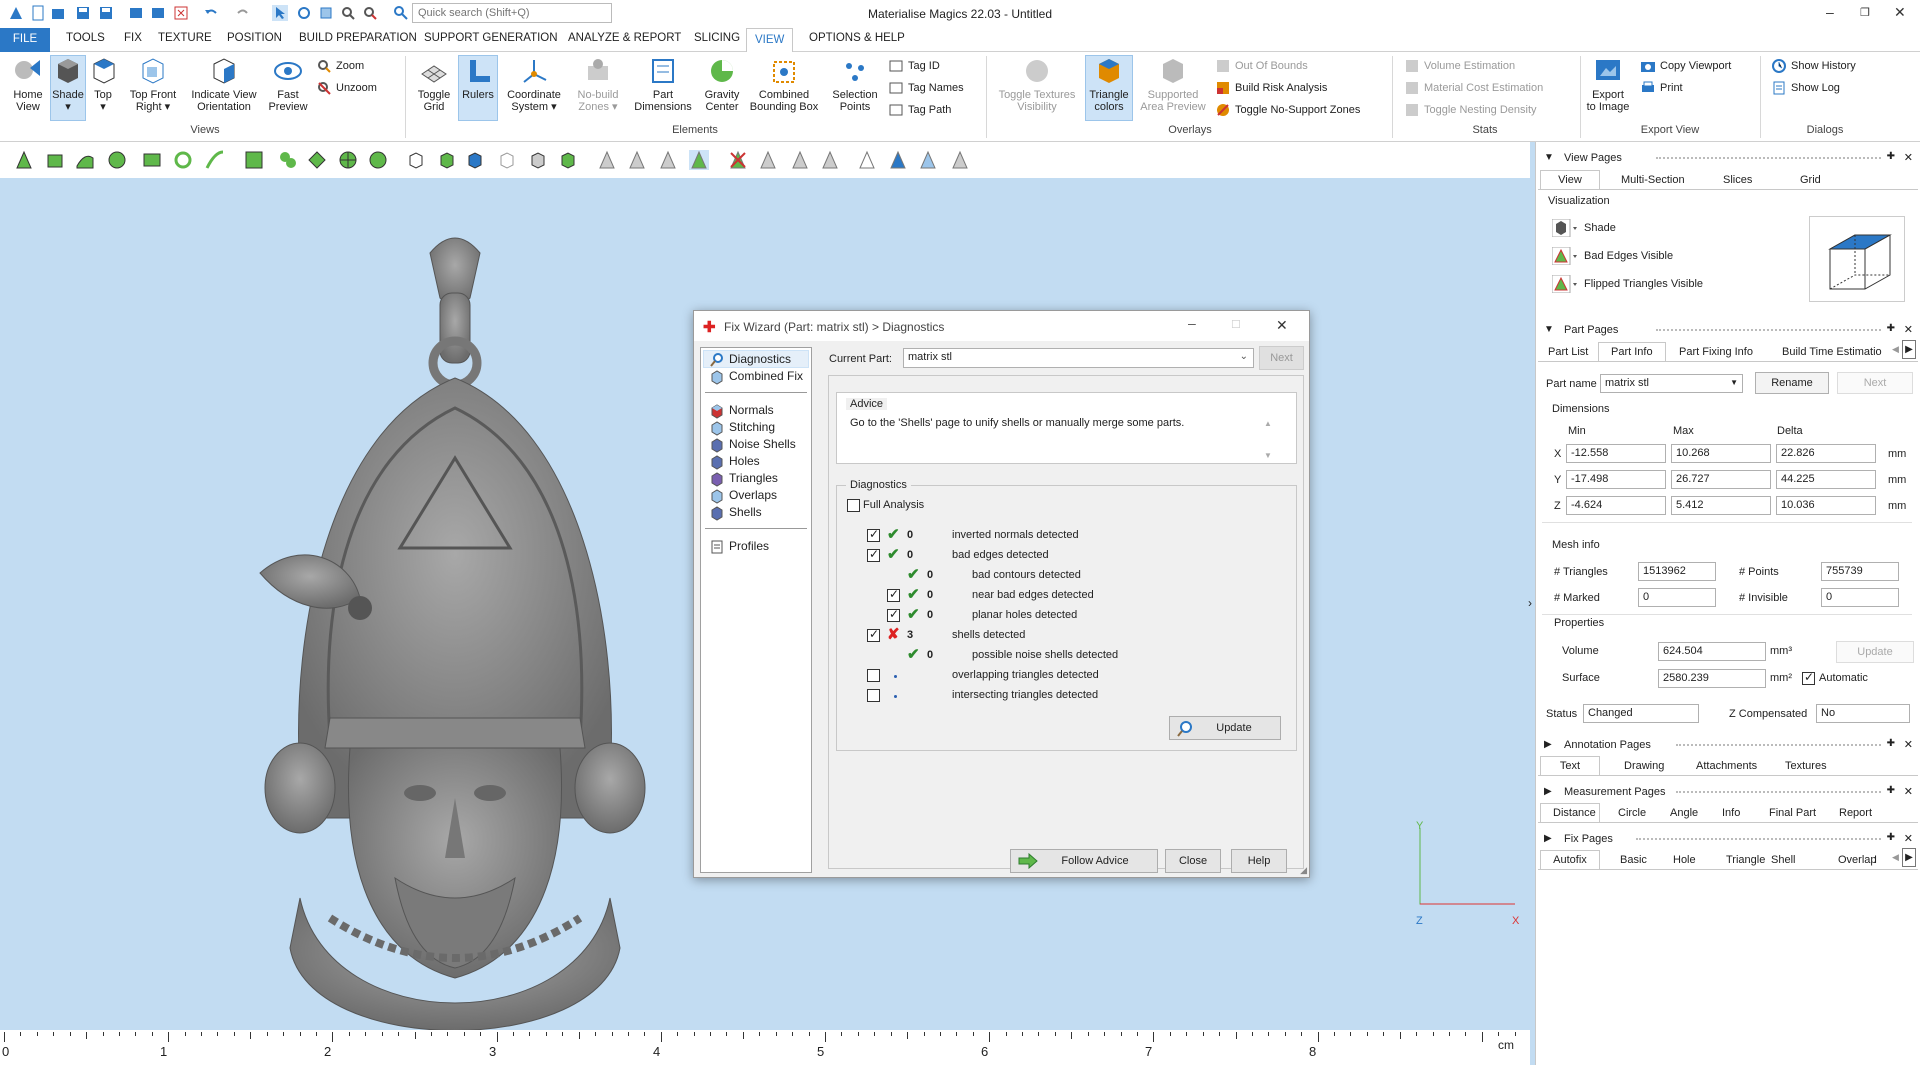 The height and width of the screenshot is (1065, 1920). I want to click on build-risk-analysis-button: Build Risk Analysis, so click(1271, 88).